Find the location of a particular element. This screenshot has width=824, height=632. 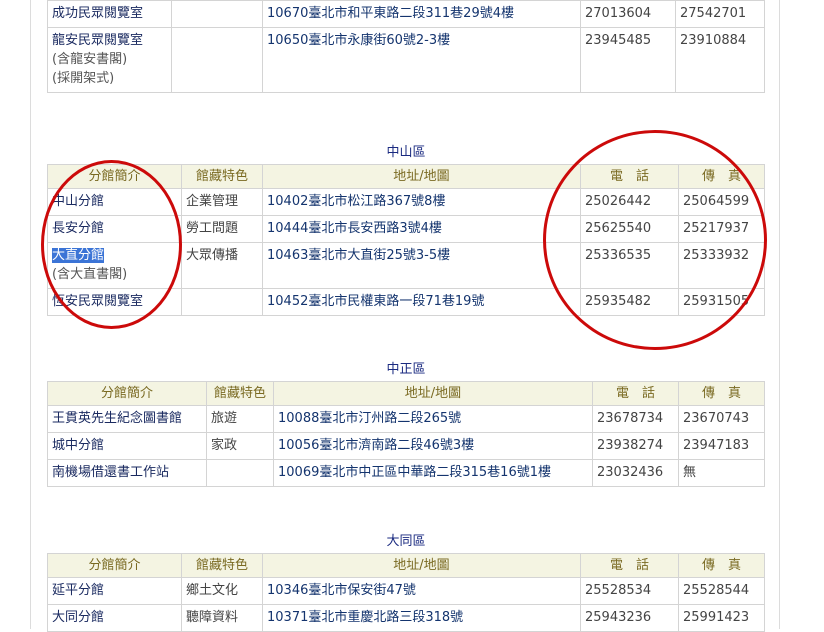

fax-number: 27542701 is located at coordinates (720, 14).